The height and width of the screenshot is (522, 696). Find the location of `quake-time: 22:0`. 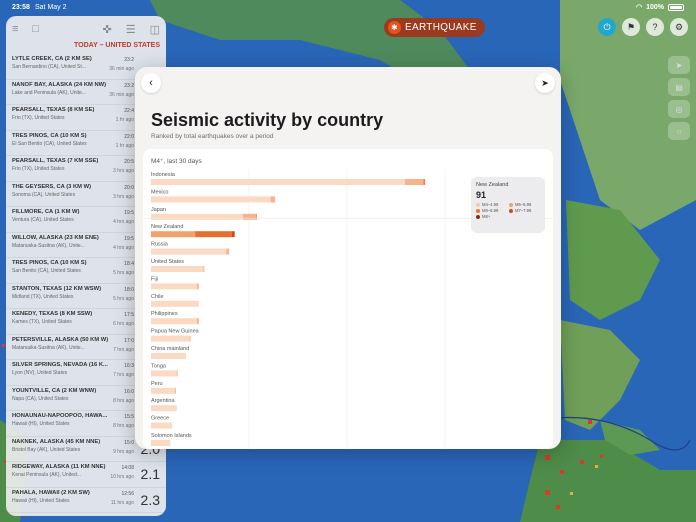

quake-time: 22:0 is located at coordinates (129, 136).